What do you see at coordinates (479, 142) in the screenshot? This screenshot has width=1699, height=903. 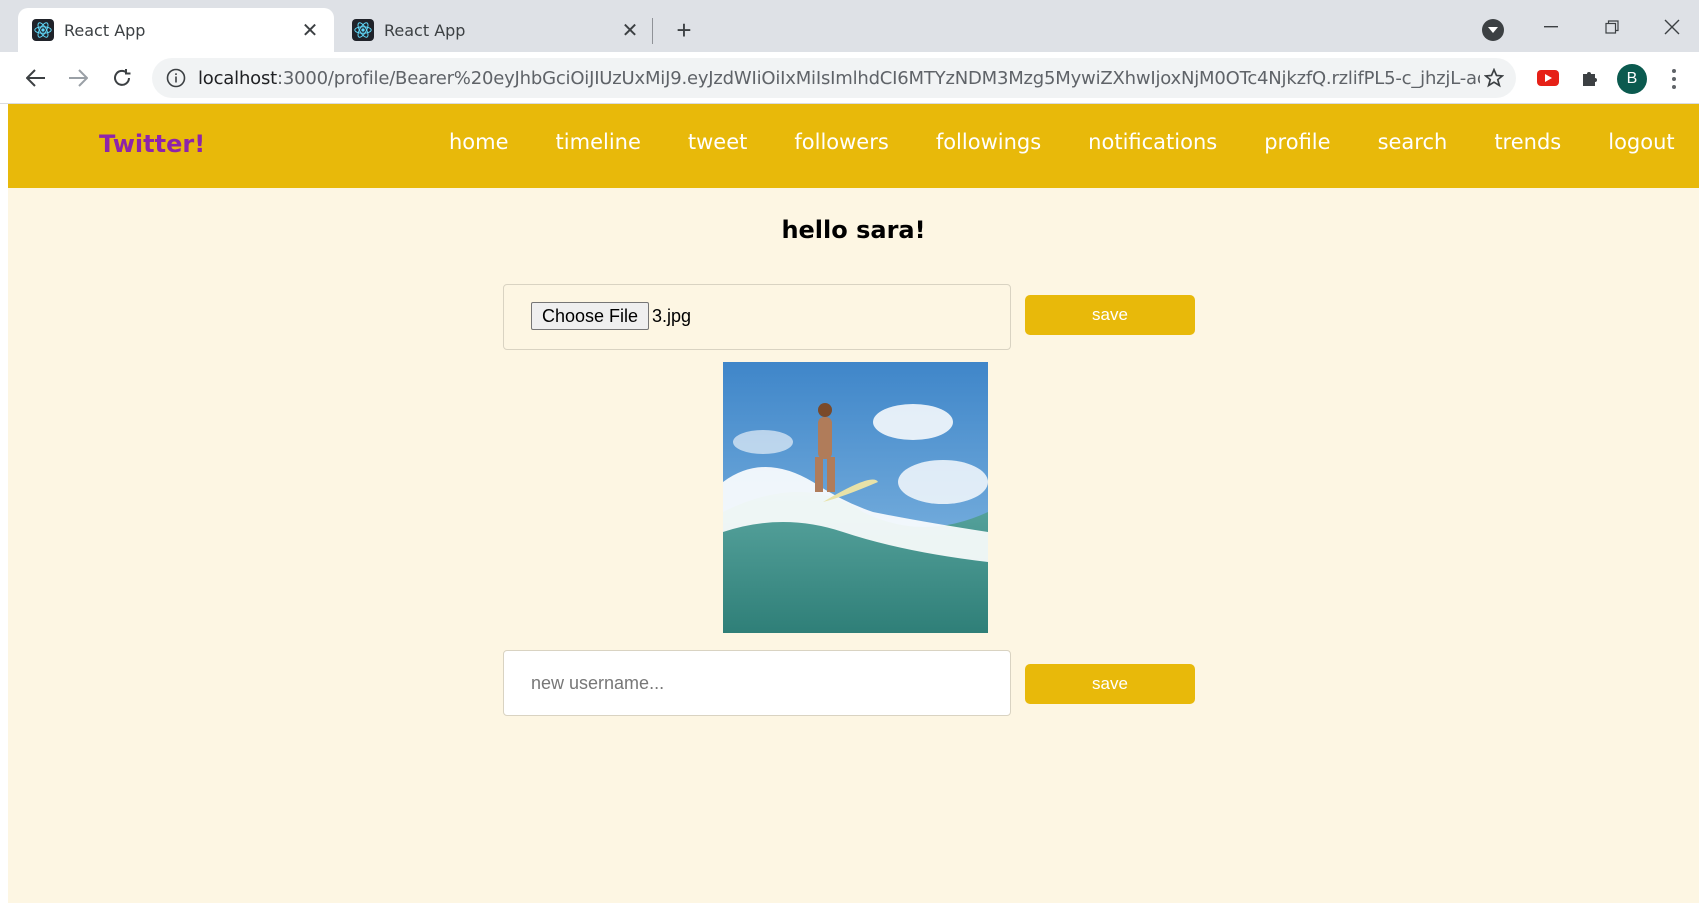 I see `nav-link-home: home` at bounding box center [479, 142].